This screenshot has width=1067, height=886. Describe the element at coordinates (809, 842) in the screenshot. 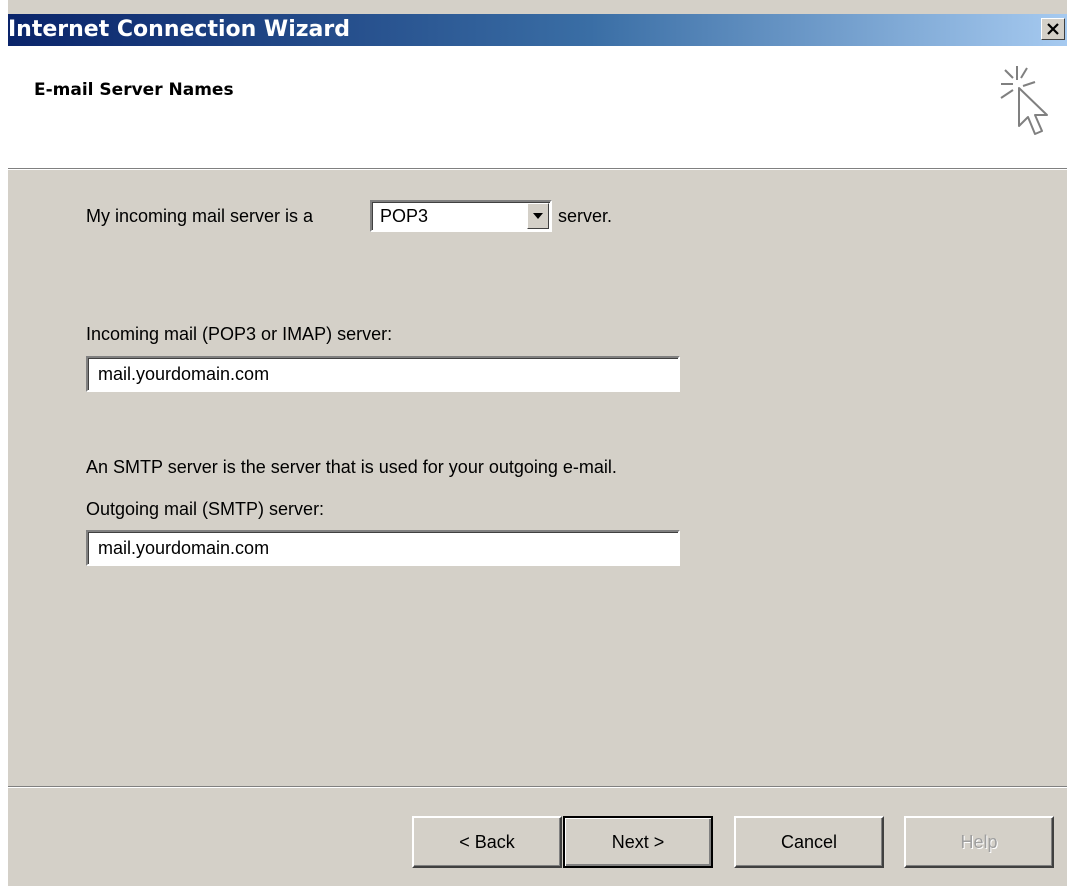

I see `cancel-button: Cancel` at that location.